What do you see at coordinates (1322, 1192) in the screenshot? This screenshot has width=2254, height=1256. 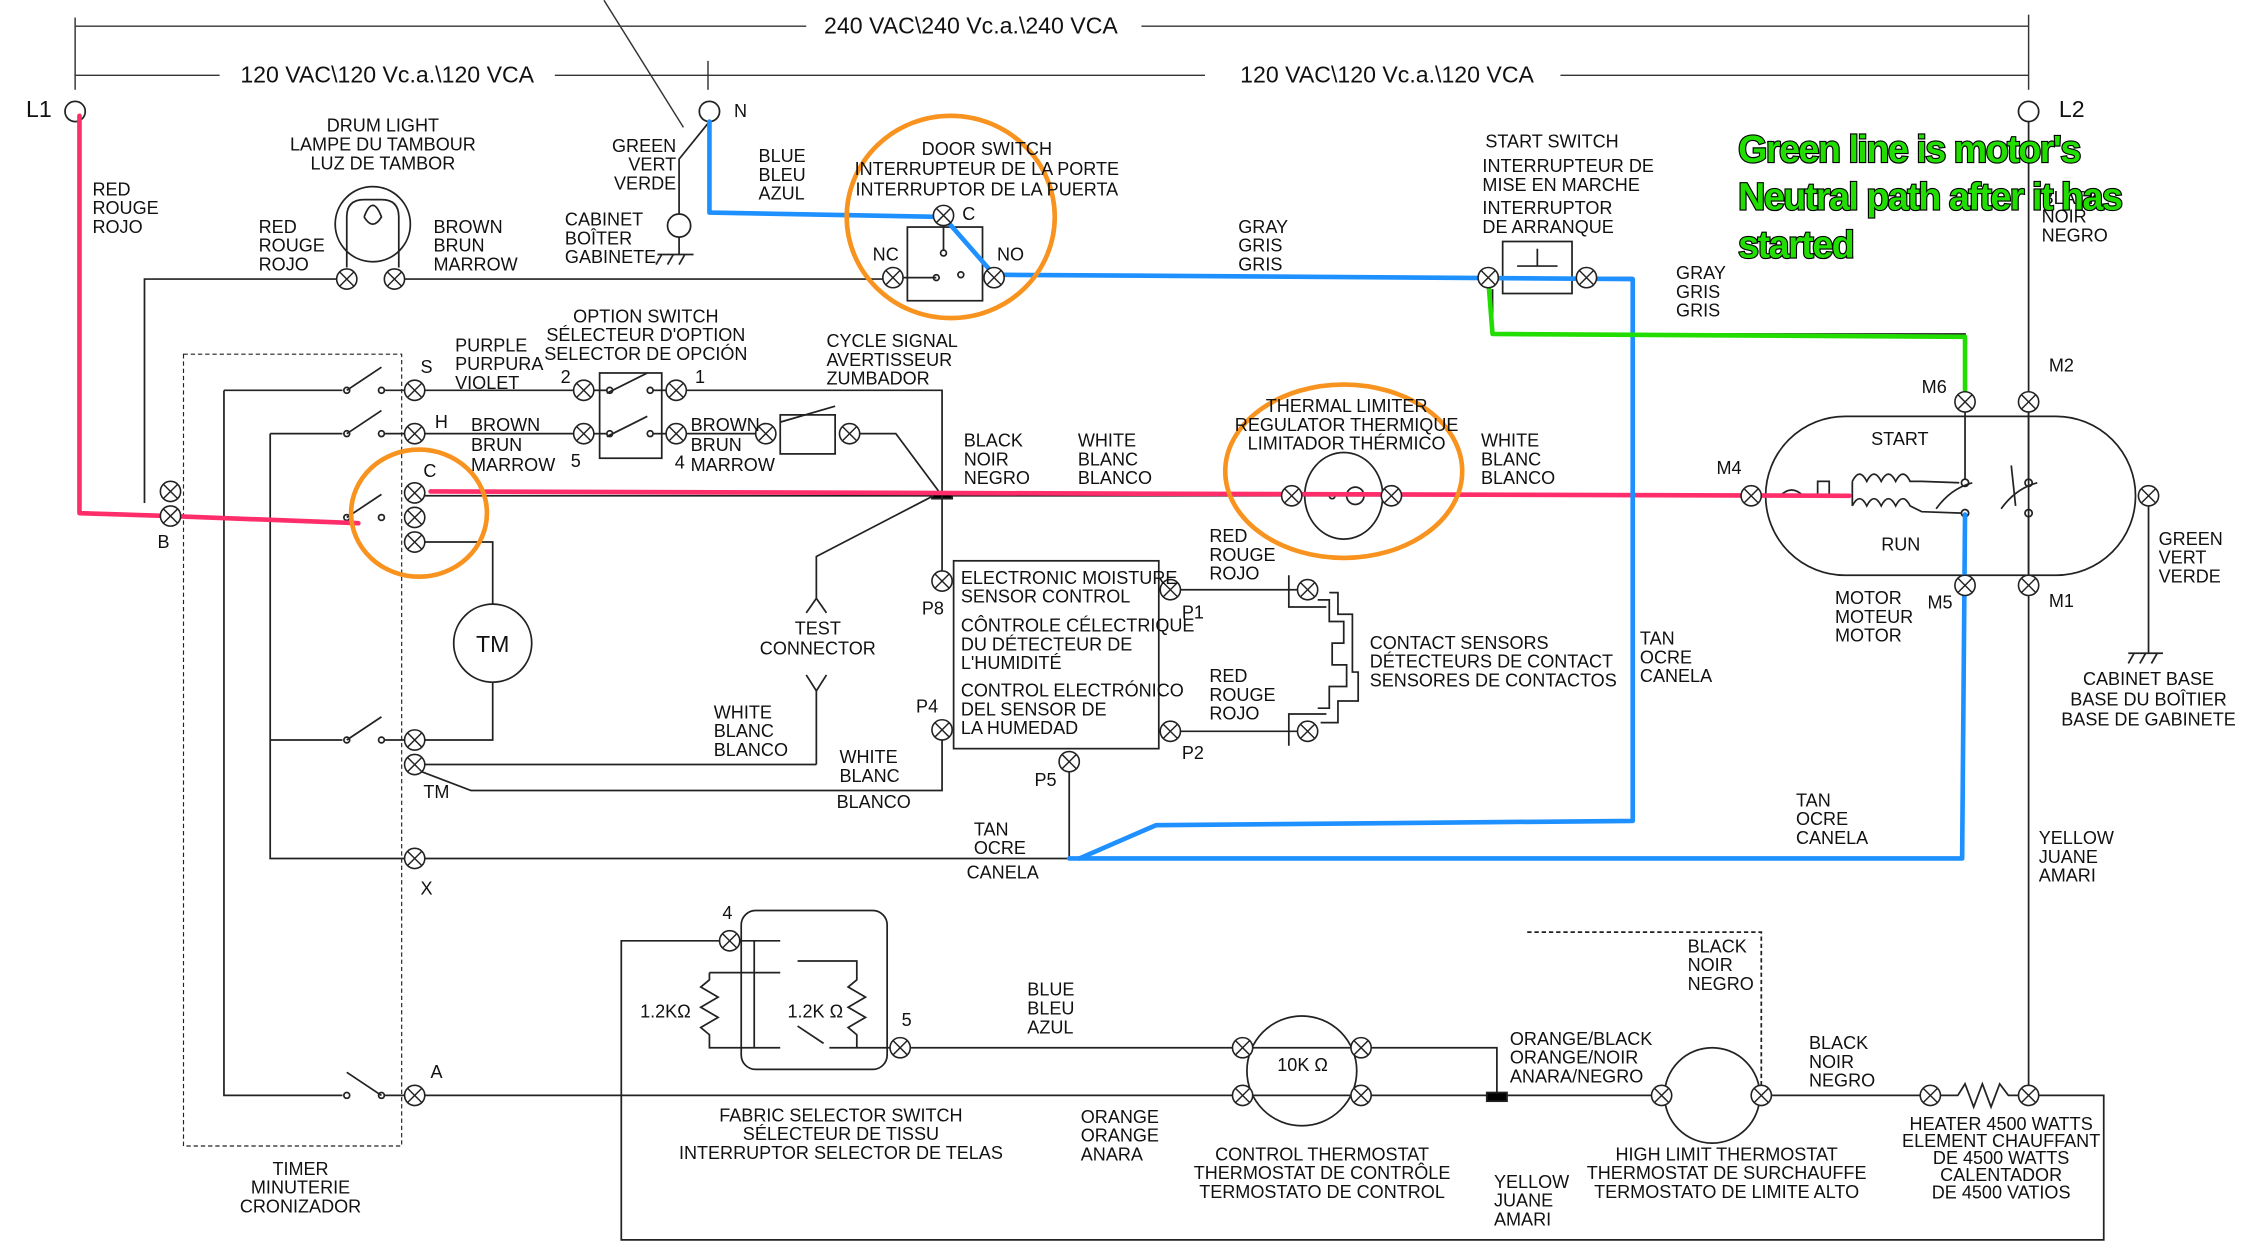 I see `label-line: TERMOSTATO DE CONTROL` at bounding box center [1322, 1192].